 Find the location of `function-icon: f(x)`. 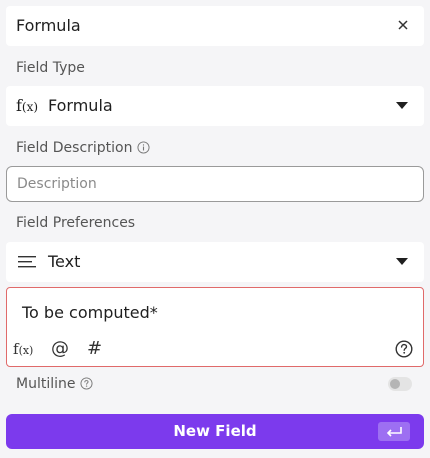

function-icon: f(x) is located at coordinates (23, 349).